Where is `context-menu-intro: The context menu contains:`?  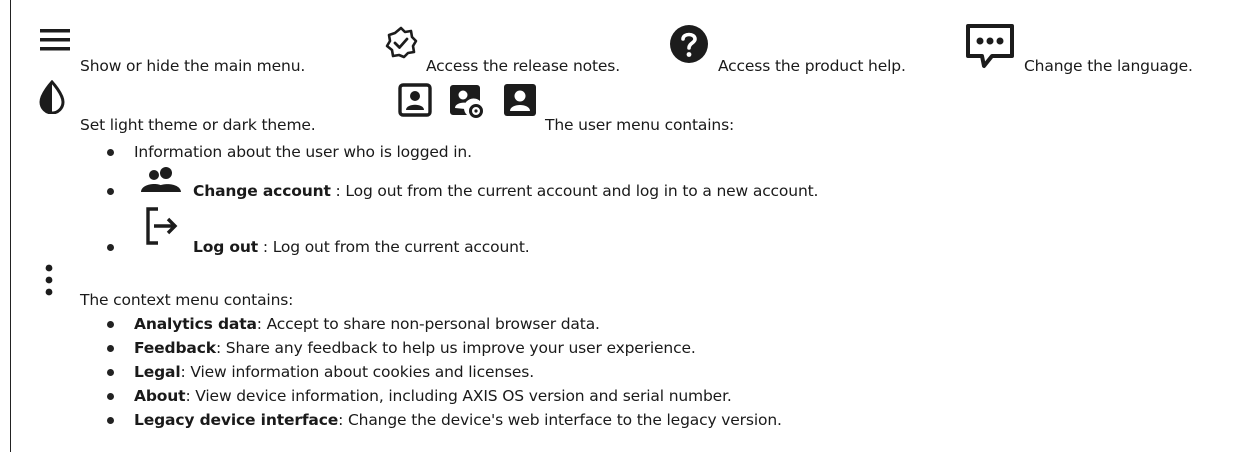
context-menu-intro: The context menu contains: is located at coordinates (187, 300).